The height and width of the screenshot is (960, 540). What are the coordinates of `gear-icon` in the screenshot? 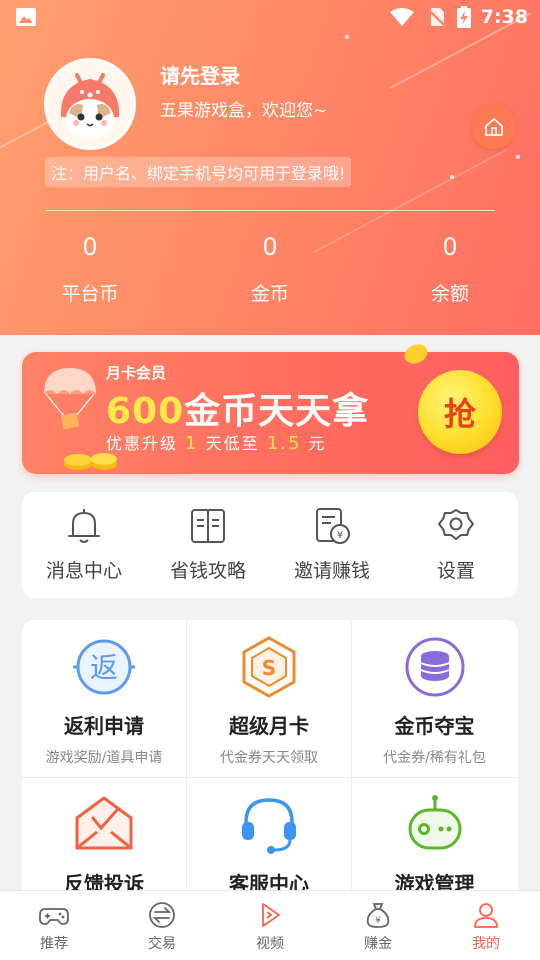 It's located at (456, 524).